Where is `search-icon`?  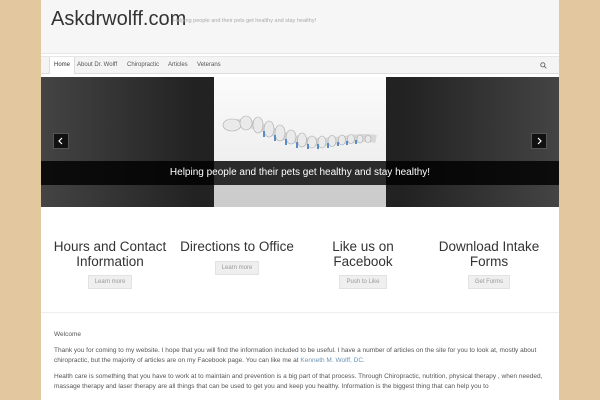
search-icon is located at coordinates (543, 65).